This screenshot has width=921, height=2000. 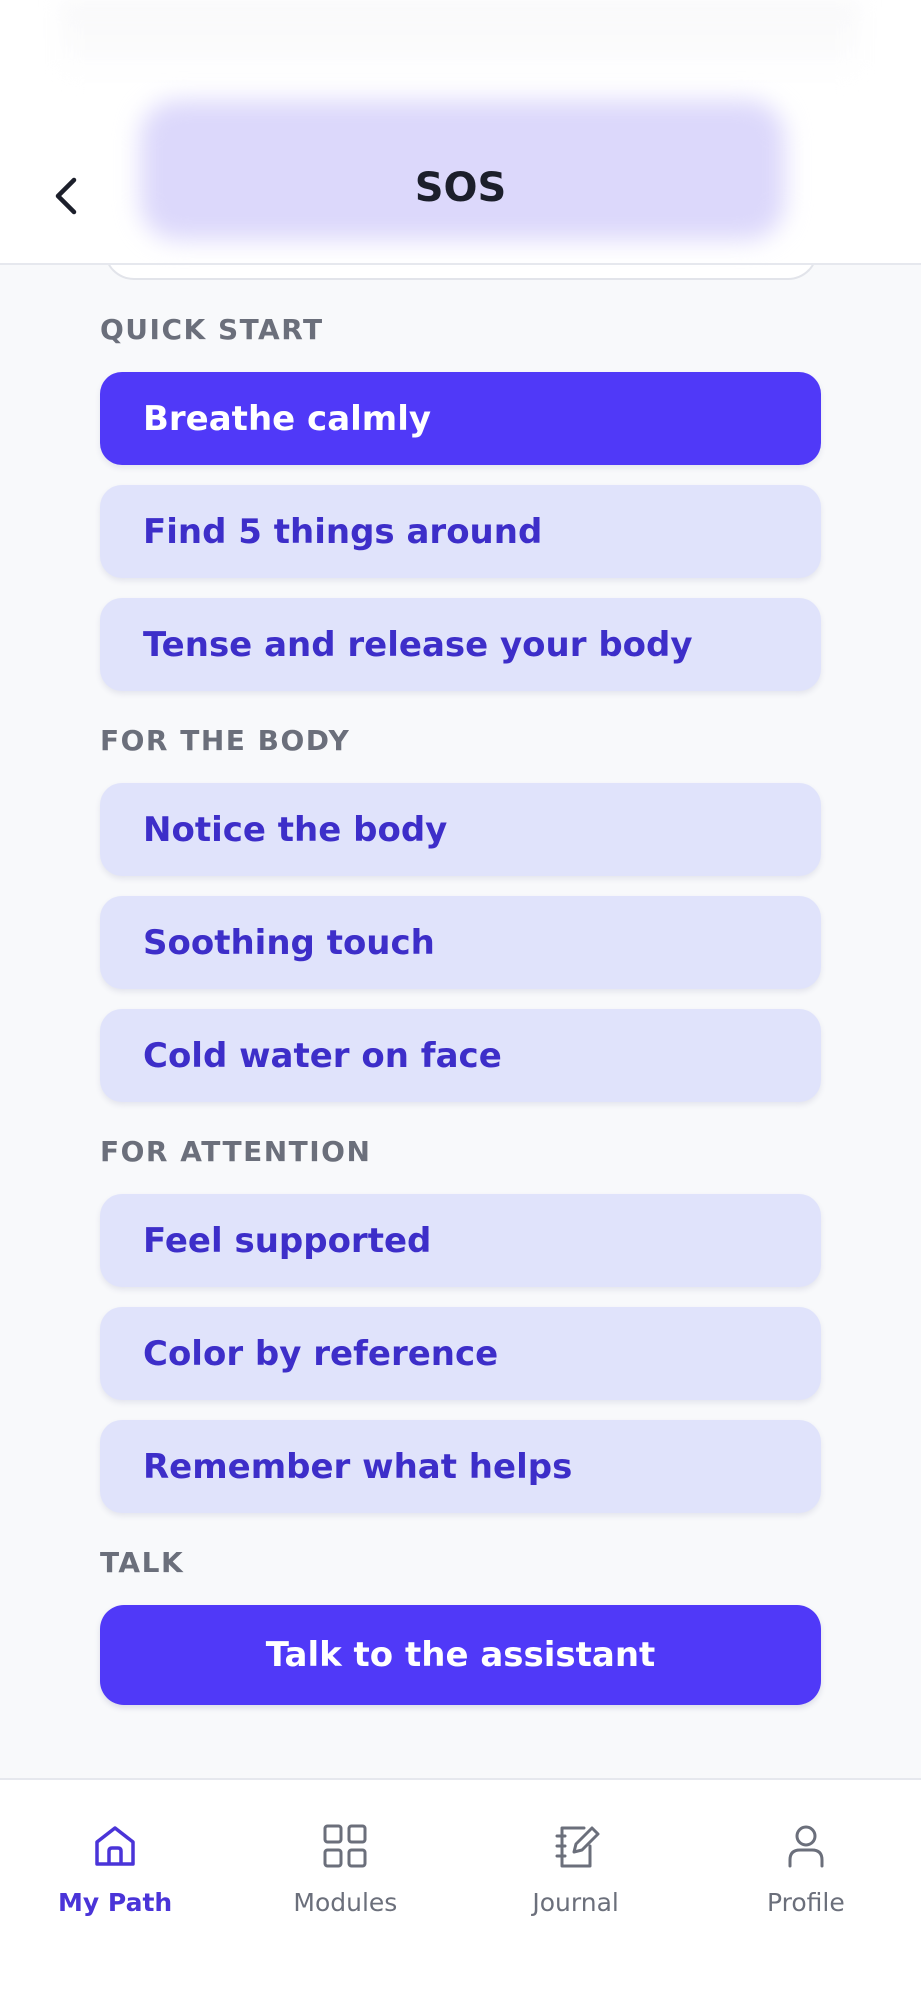 I want to click on nav-label-journal: Journal, so click(x=575, y=1902).